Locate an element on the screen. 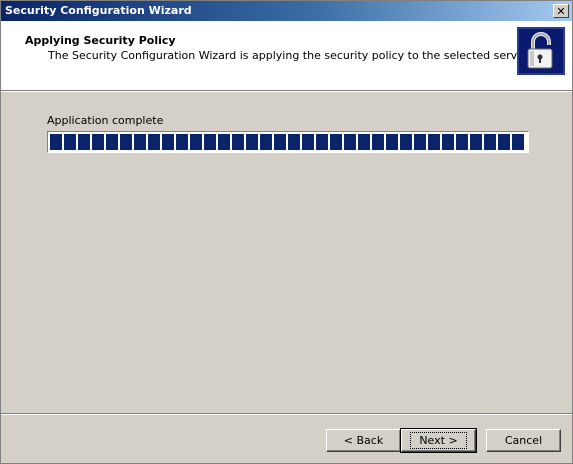 This screenshot has height=464, width=573. cancel-button-label: Cancel is located at coordinates (523, 440).